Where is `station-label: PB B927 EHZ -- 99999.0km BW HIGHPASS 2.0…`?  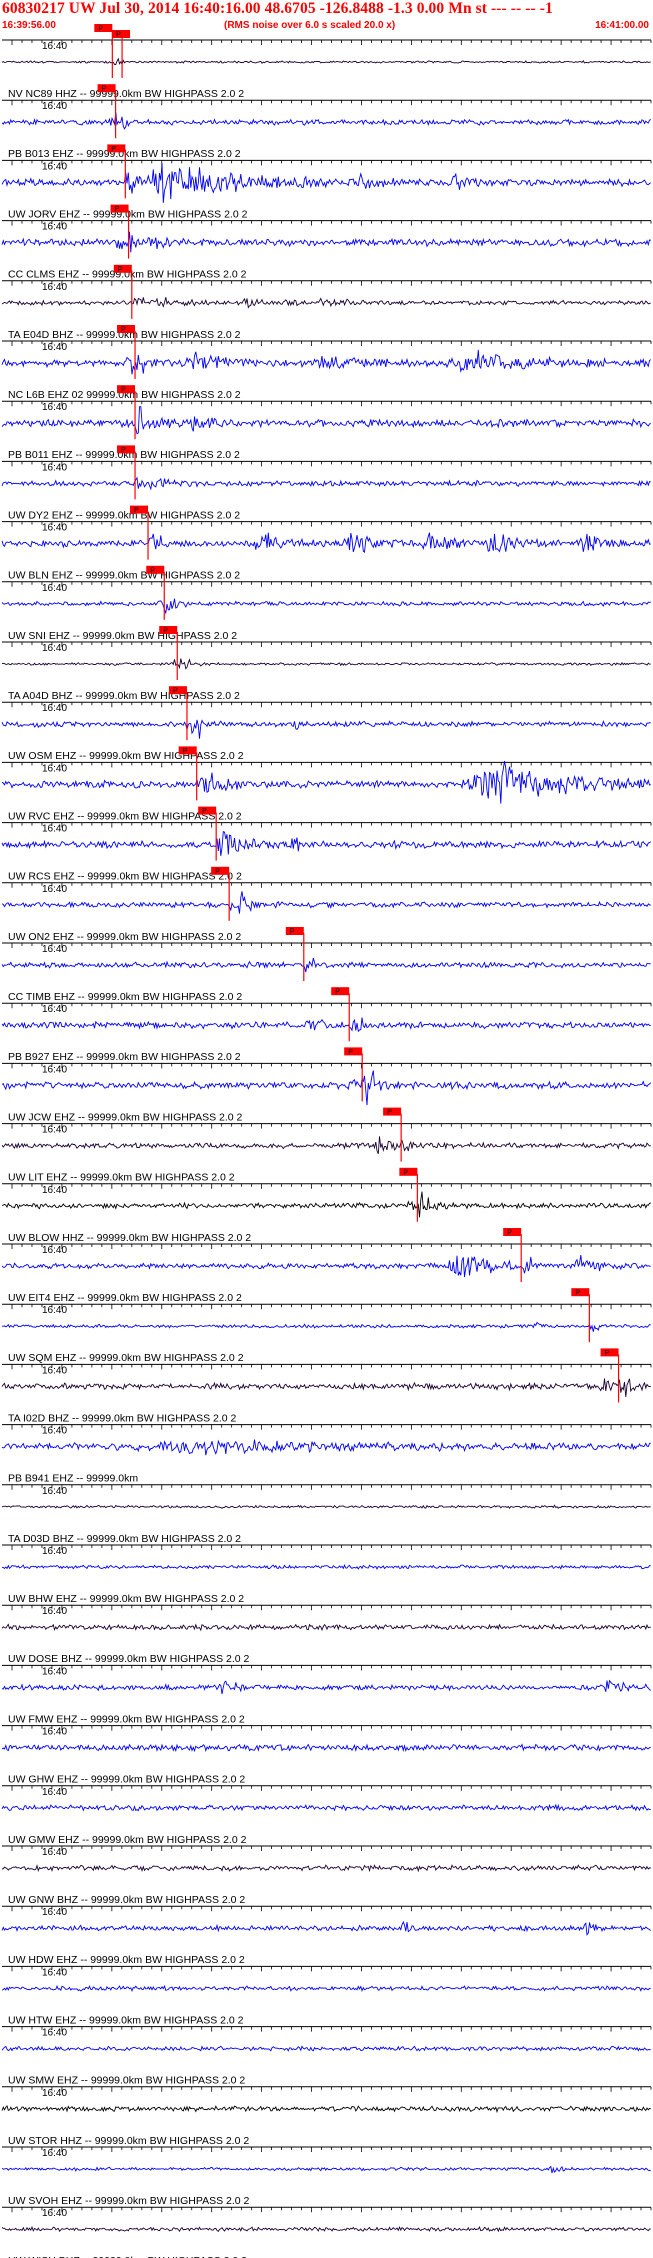 station-label: PB B927 EHZ -- 99999.0km BW HIGHPASS 2.0… is located at coordinates (124, 1057).